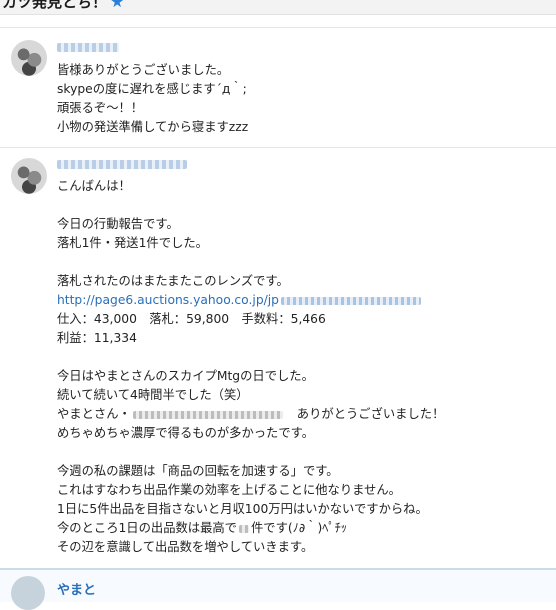  What do you see at coordinates (173, 281) in the screenshot?
I see `comment-line: 落札されたのはまたまたこのレンズです。` at bounding box center [173, 281].